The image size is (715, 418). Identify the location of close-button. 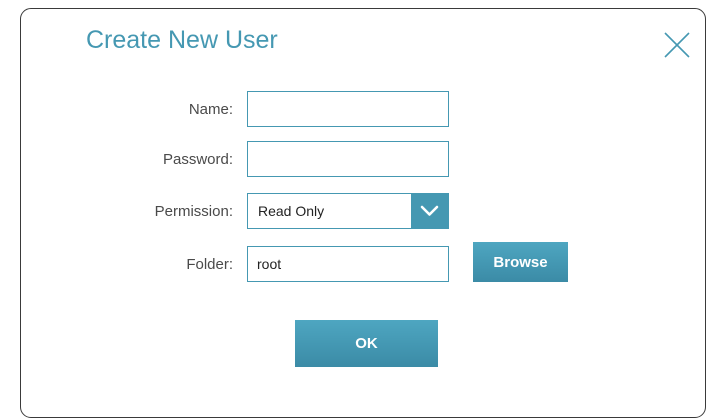
(677, 45).